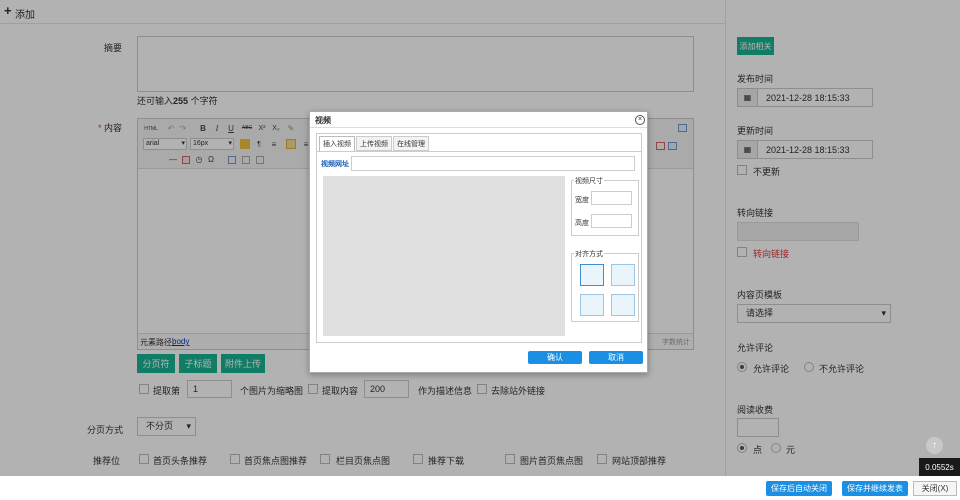  I want to click on video-url-label: 视频网址, so click(335, 164).